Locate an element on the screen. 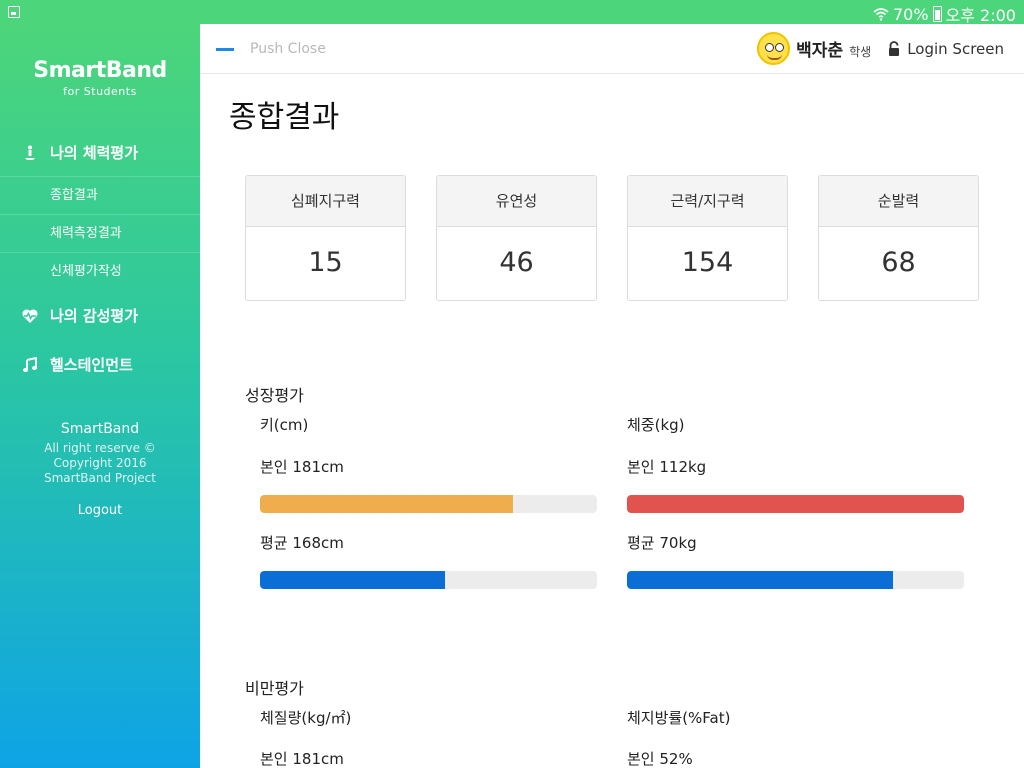  height-avg-label: 평균 168cm is located at coordinates (302, 543).